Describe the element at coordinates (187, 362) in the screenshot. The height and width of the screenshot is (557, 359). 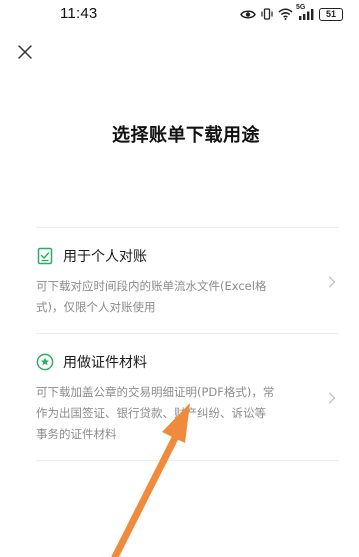
I see `option-header: 用做证件材料` at that location.